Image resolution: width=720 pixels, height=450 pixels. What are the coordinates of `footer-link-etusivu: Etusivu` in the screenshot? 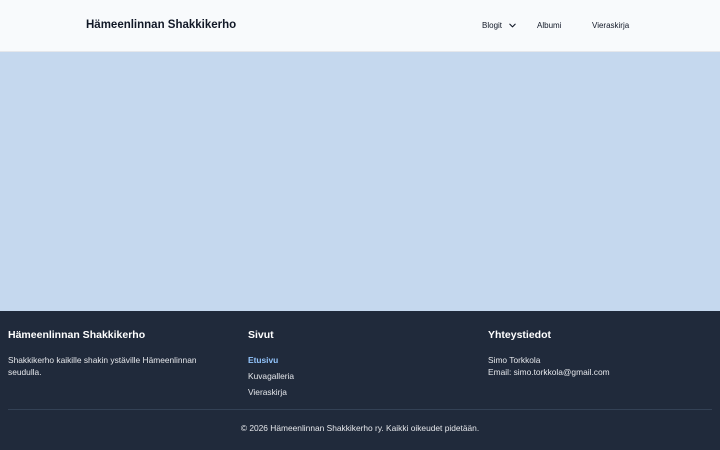 It's located at (348, 360).